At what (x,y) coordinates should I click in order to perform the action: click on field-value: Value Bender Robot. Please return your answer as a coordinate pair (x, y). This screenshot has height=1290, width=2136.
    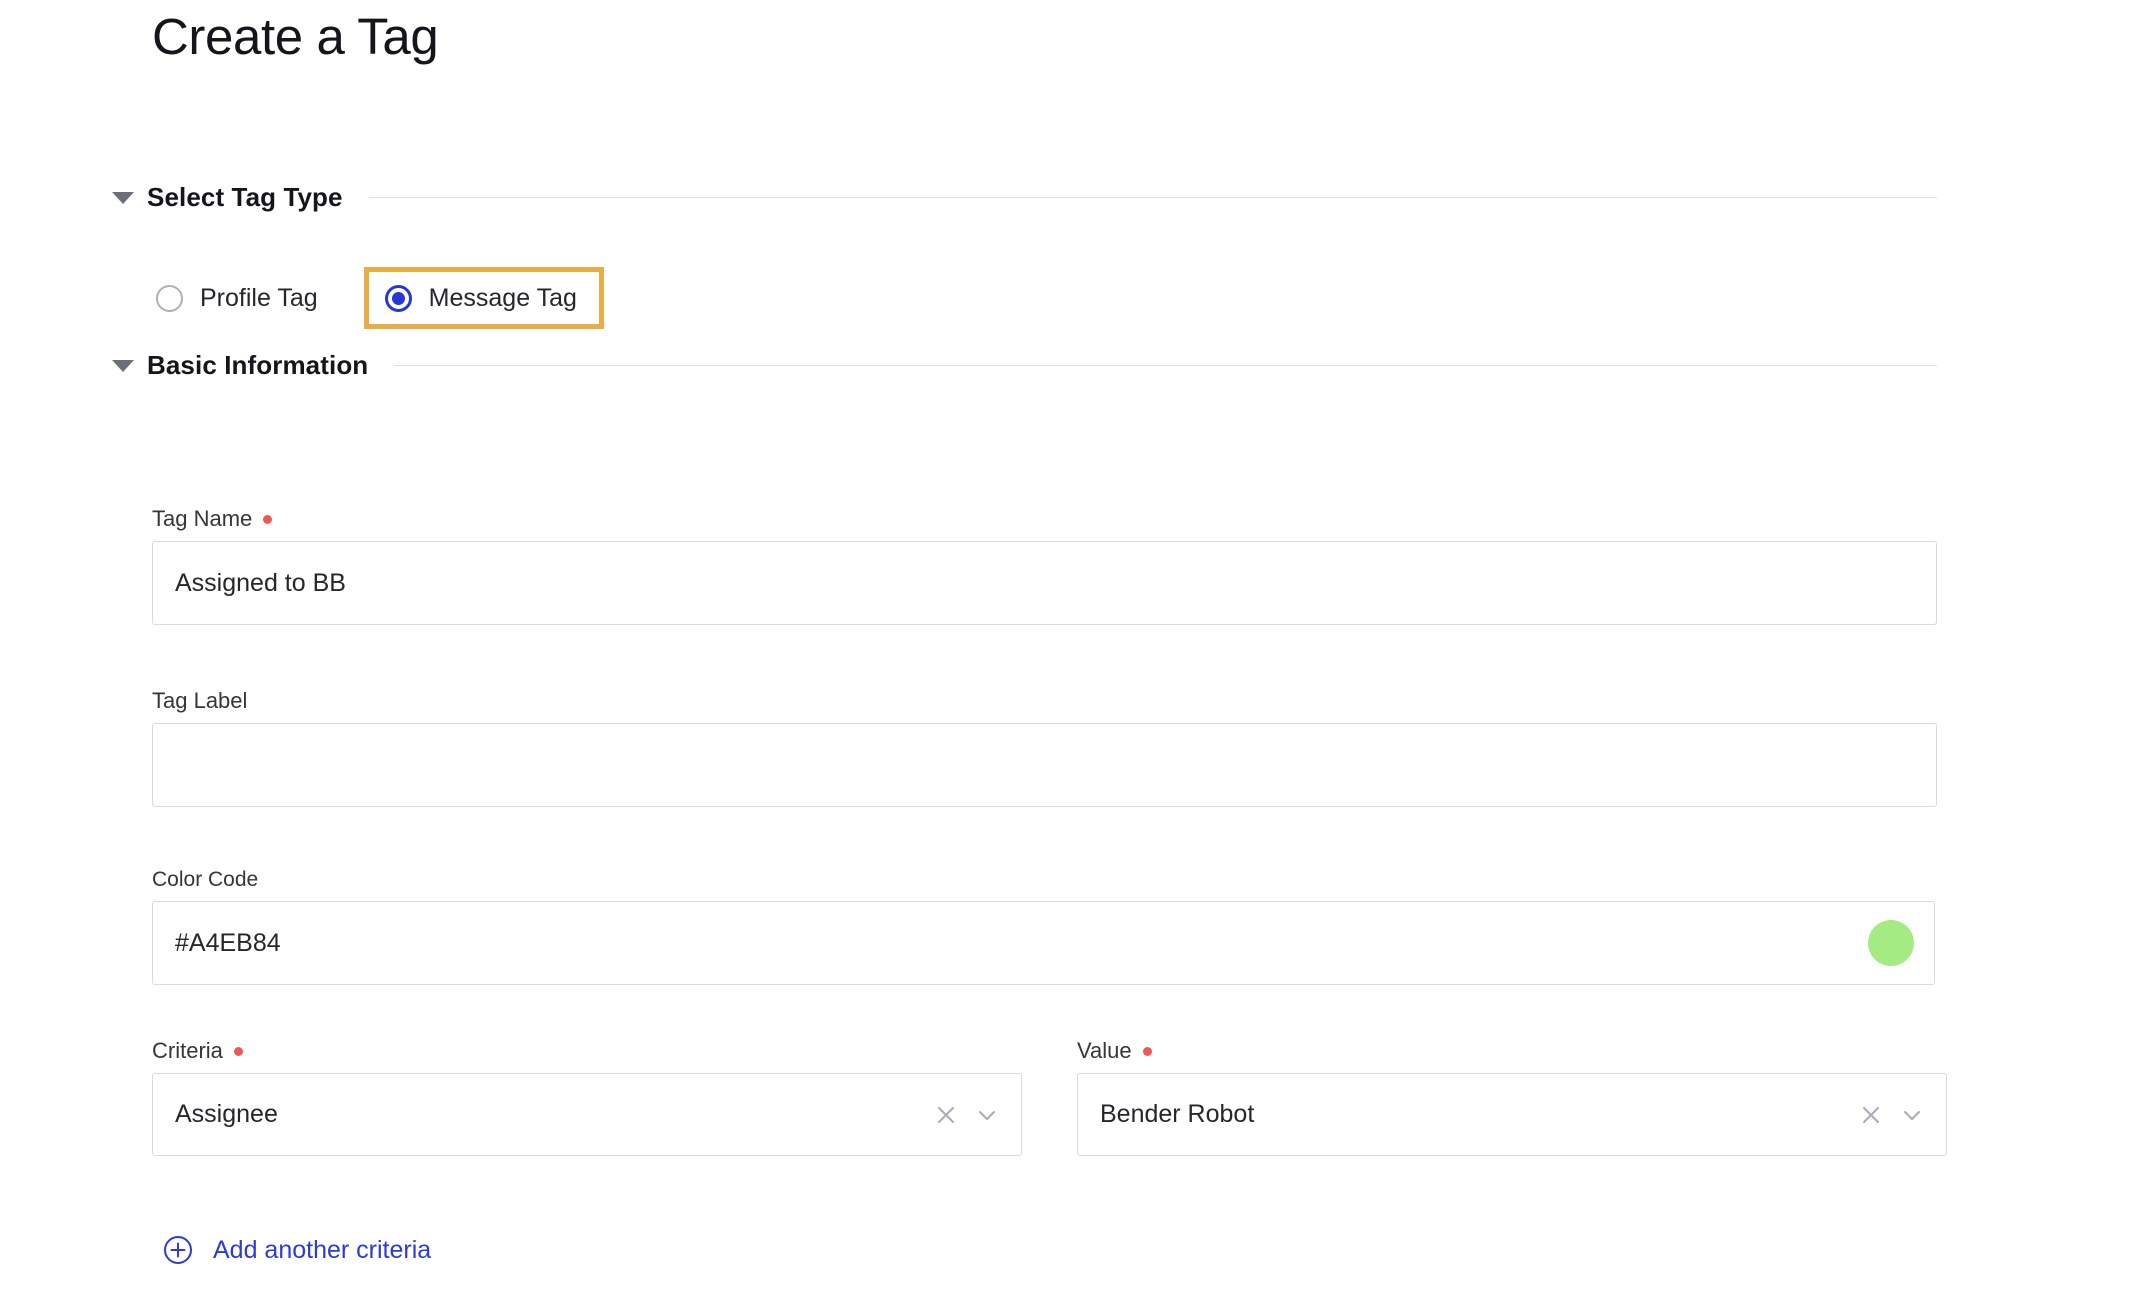
    Looking at the image, I should click on (1512, 1098).